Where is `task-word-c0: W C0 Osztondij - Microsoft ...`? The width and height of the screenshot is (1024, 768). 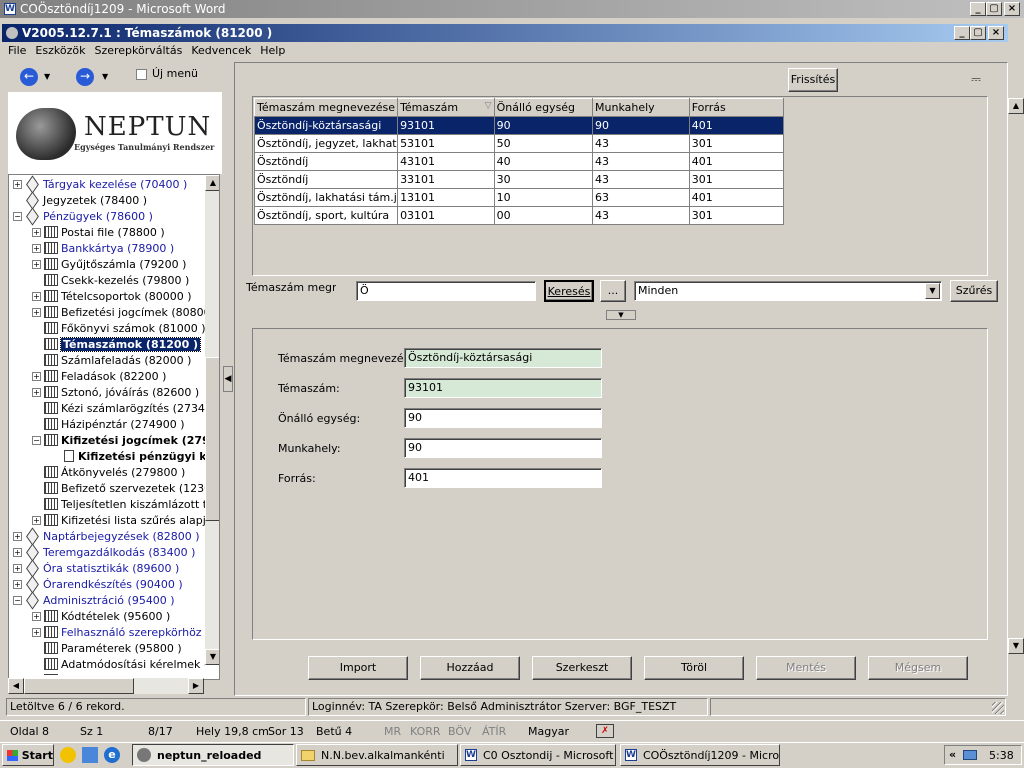
task-word-c0: W C0 Osztondij - Microsoft ... is located at coordinates (538, 755).